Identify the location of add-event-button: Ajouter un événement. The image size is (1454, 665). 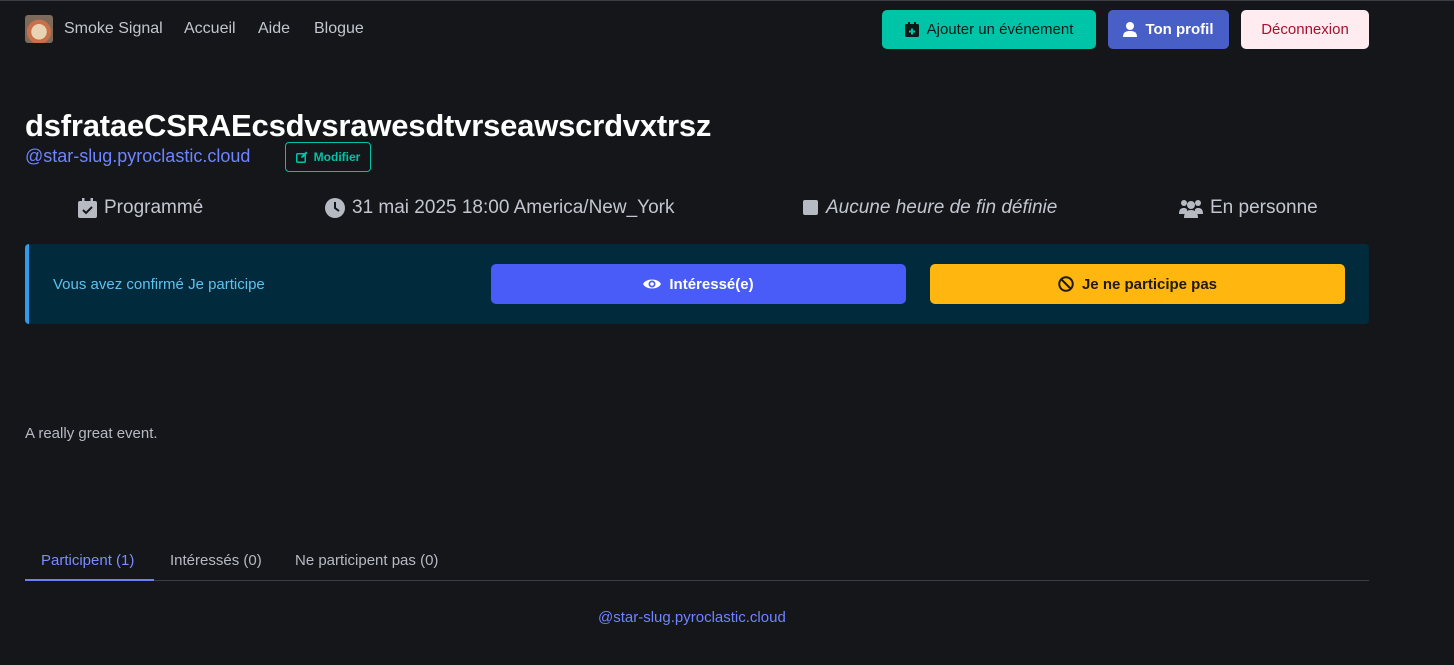
(989, 29).